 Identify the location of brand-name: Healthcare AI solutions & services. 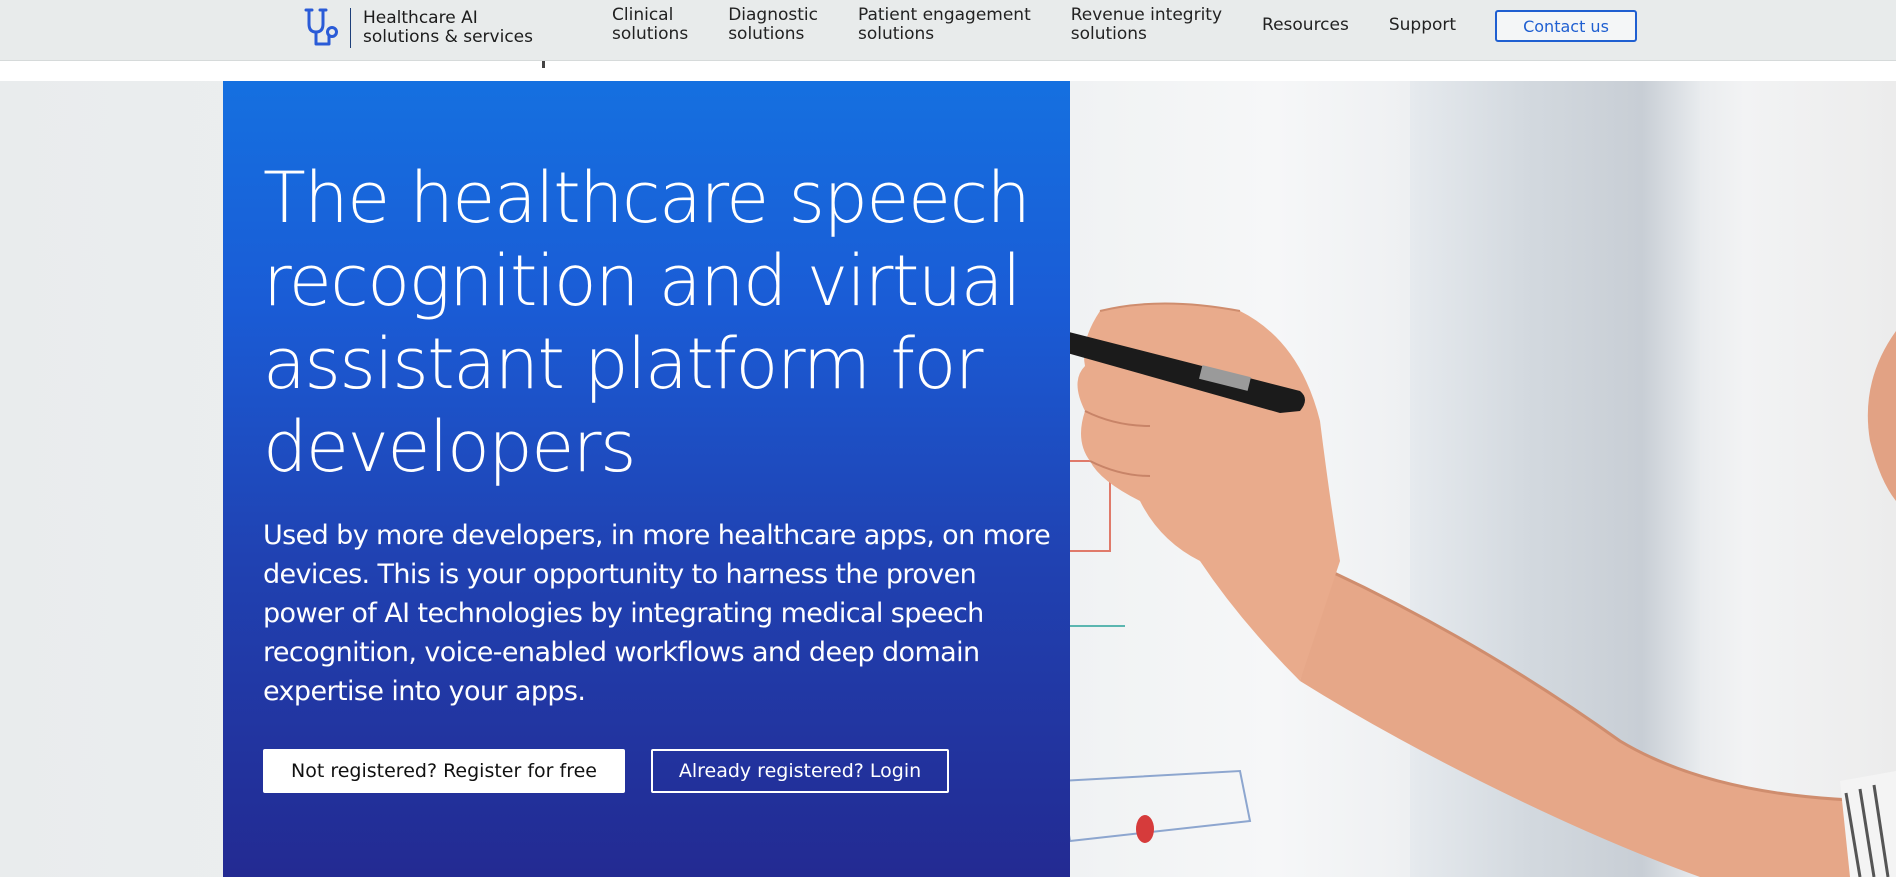
(448, 28).